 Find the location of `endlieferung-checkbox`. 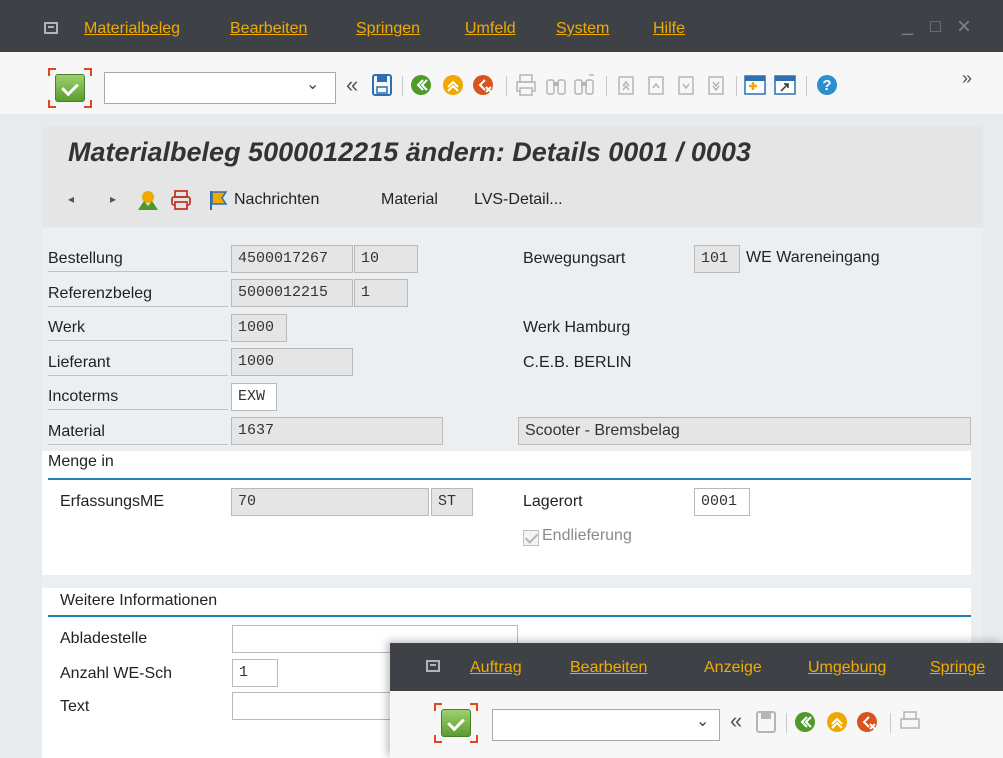

endlieferung-checkbox is located at coordinates (531, 538).